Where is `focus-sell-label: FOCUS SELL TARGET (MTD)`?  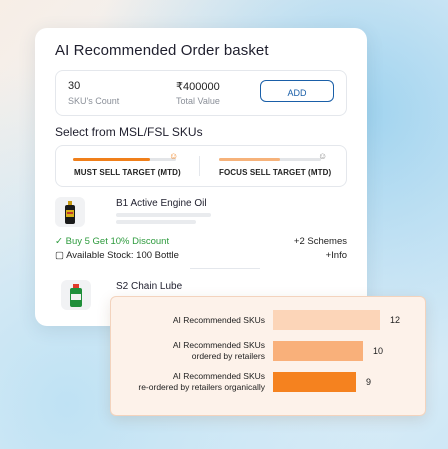 focus-sell-label: FOCUS SELL TARGET (MTD) is located at coordinates (275, 172).